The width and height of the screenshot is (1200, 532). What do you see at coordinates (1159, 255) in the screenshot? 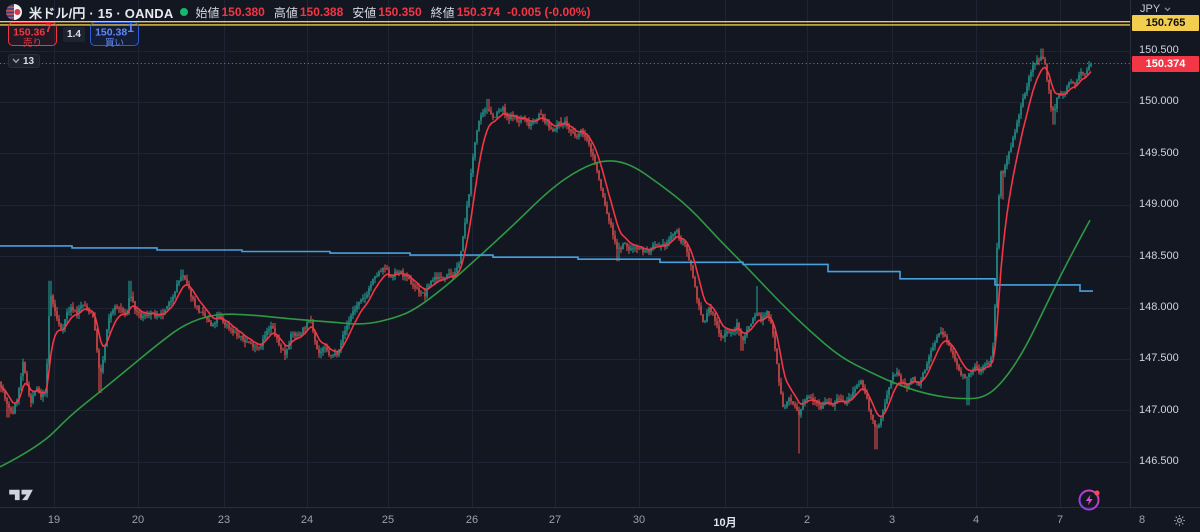
I see `price-tick-label: 148.500` at bounding box center [1159, 255].